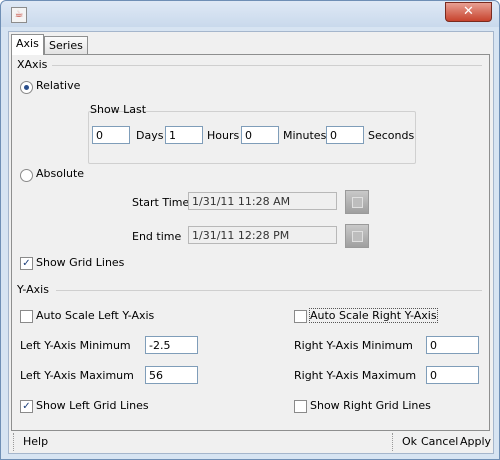 Image resolution: width=500 pixels, height=460 pixels. What do you see at coordinates (269, 290) in the screenshot?
I see `yaxis-separator` at bounding box center [269, 290].